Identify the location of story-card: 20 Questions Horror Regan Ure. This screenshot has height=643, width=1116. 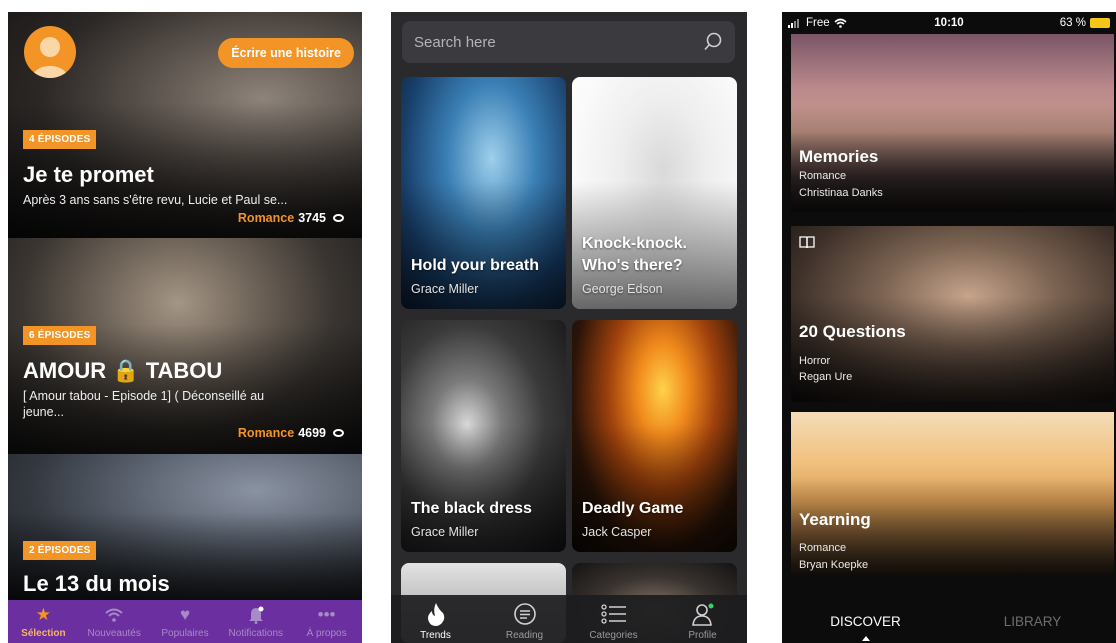
(952, 314).